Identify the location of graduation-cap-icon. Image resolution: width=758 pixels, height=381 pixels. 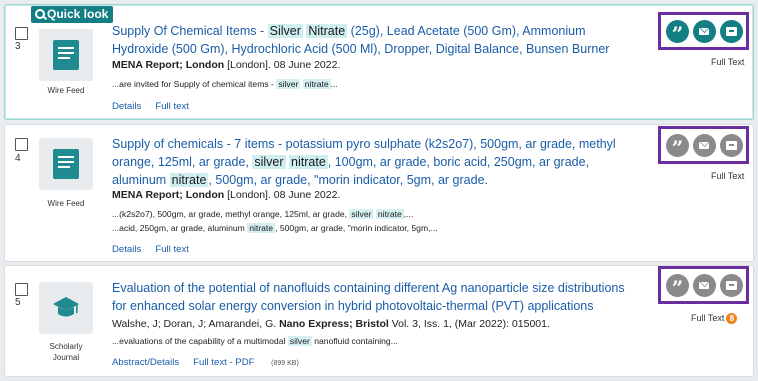
(66, 307).